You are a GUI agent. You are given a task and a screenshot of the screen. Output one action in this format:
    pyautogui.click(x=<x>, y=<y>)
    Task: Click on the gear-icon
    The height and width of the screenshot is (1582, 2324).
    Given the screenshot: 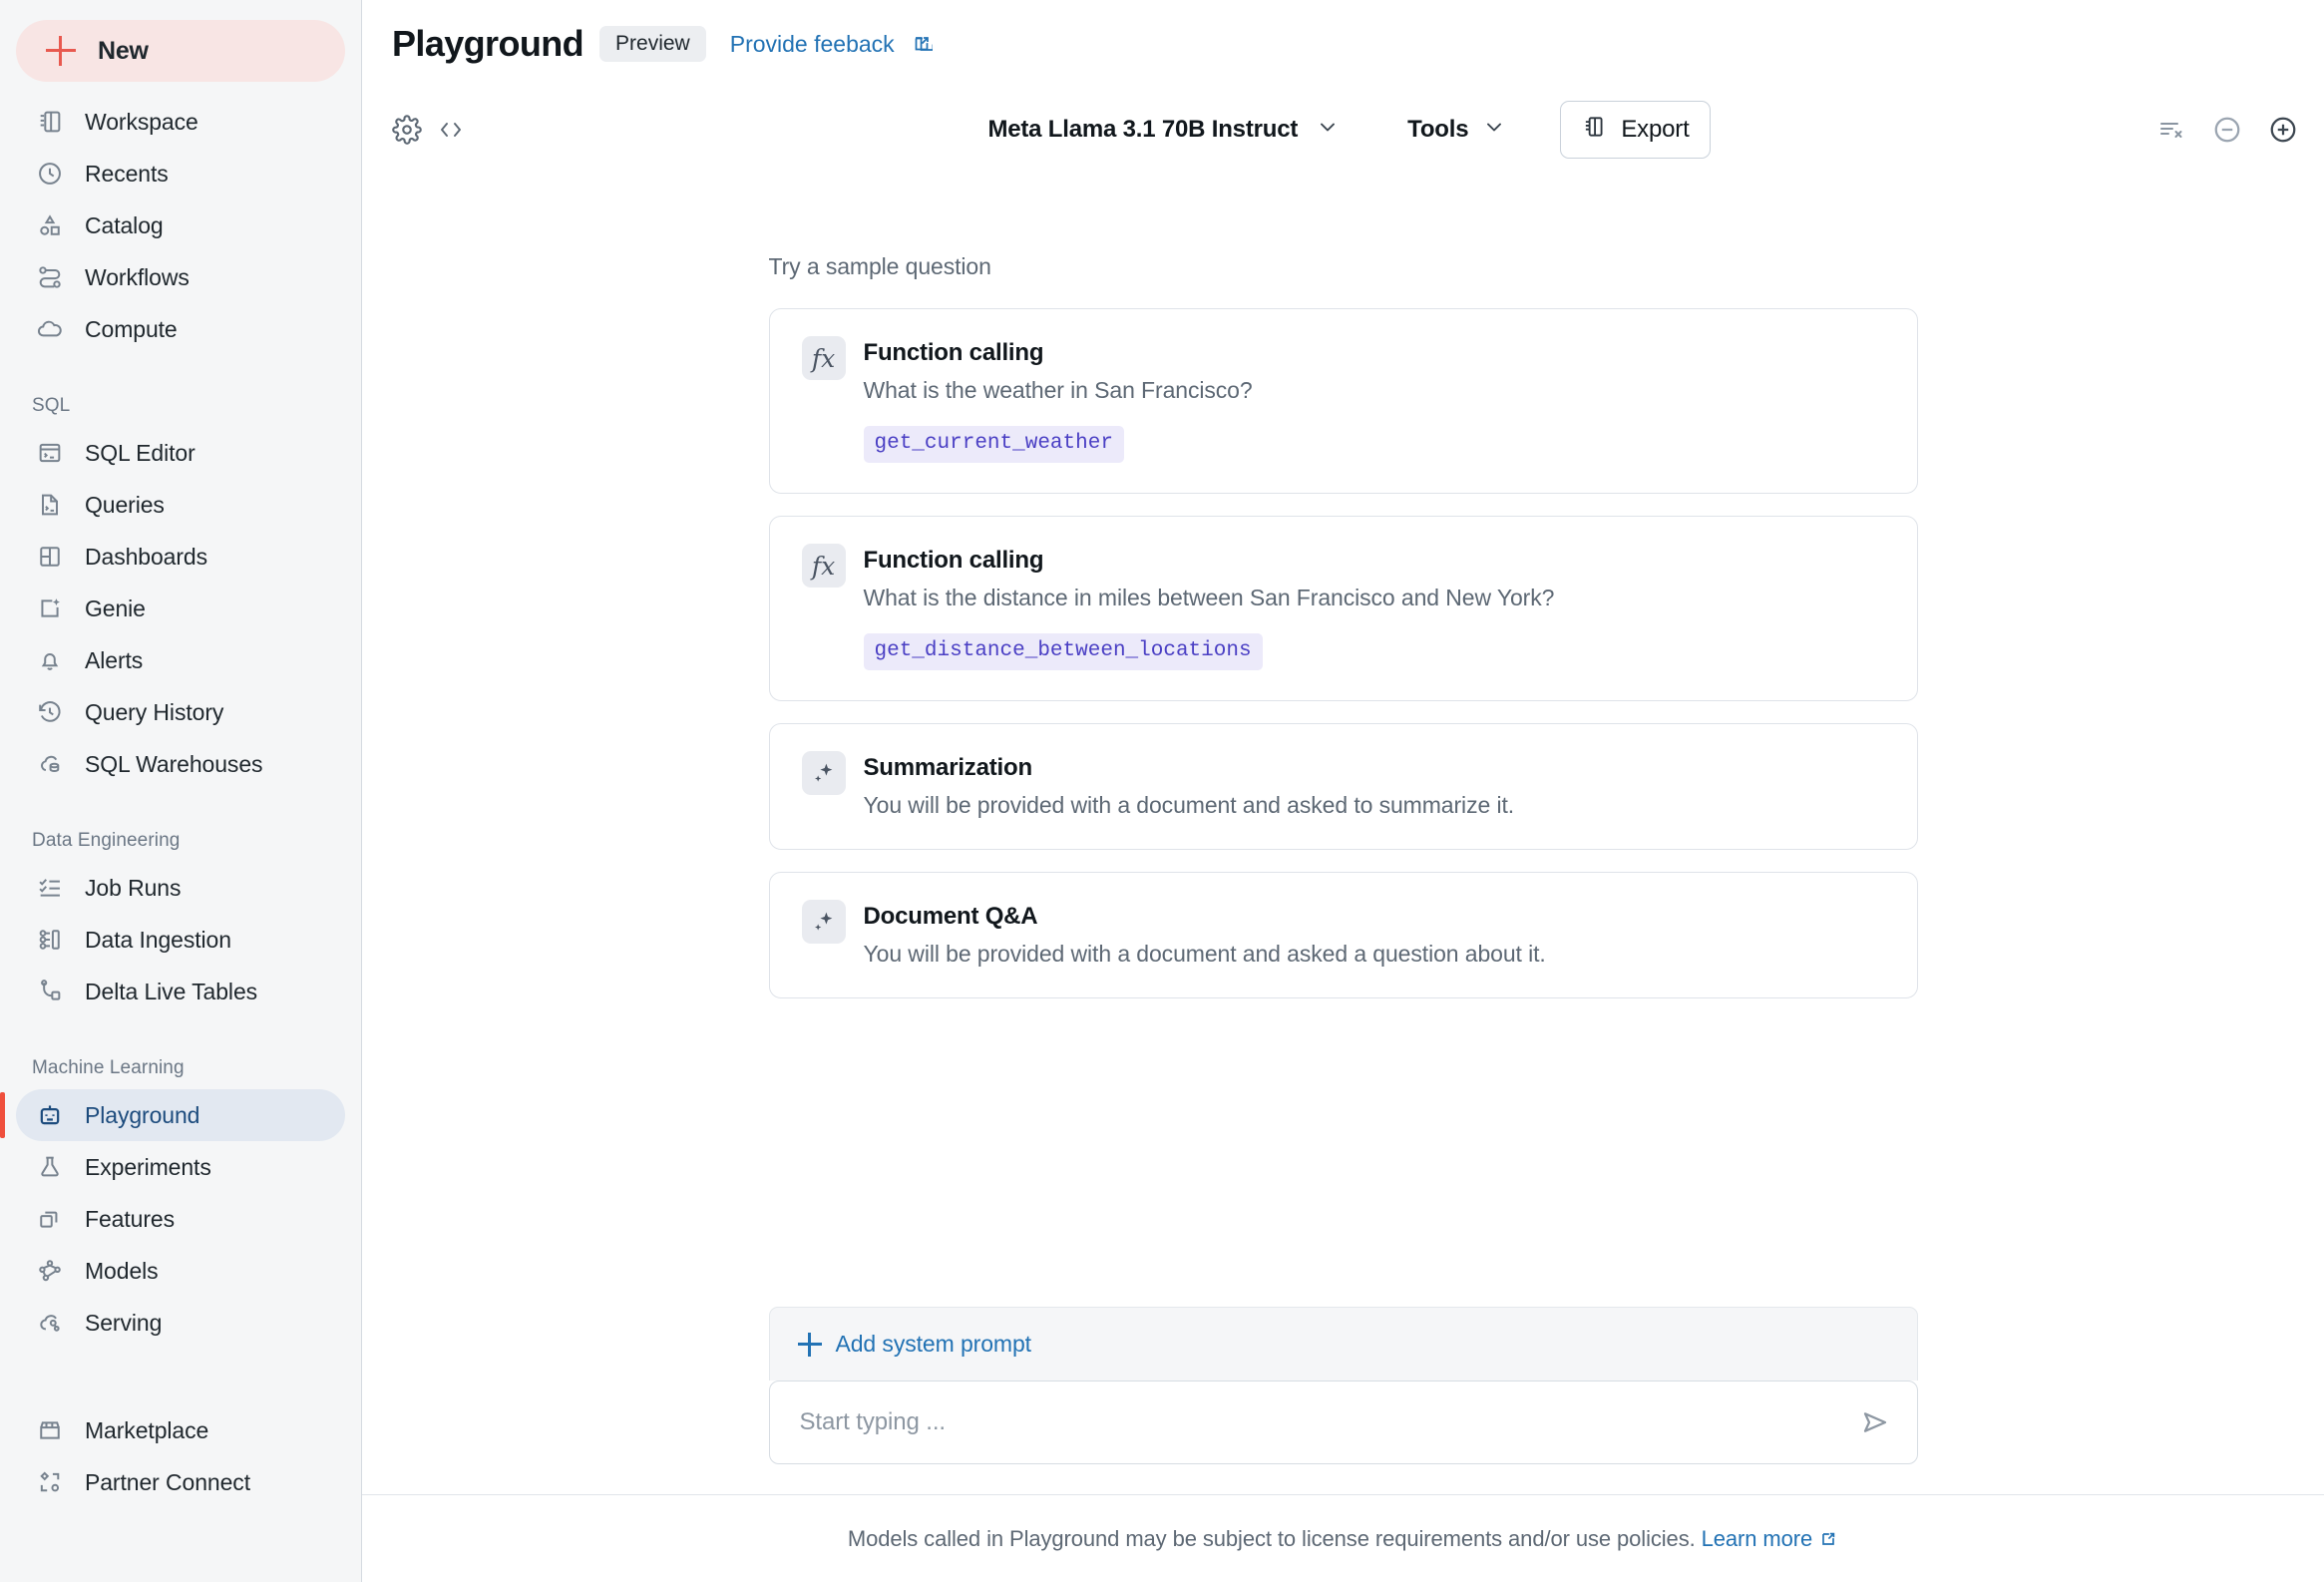 What is the action you would take?
    pyautogui.click(x=407, y=130)
    